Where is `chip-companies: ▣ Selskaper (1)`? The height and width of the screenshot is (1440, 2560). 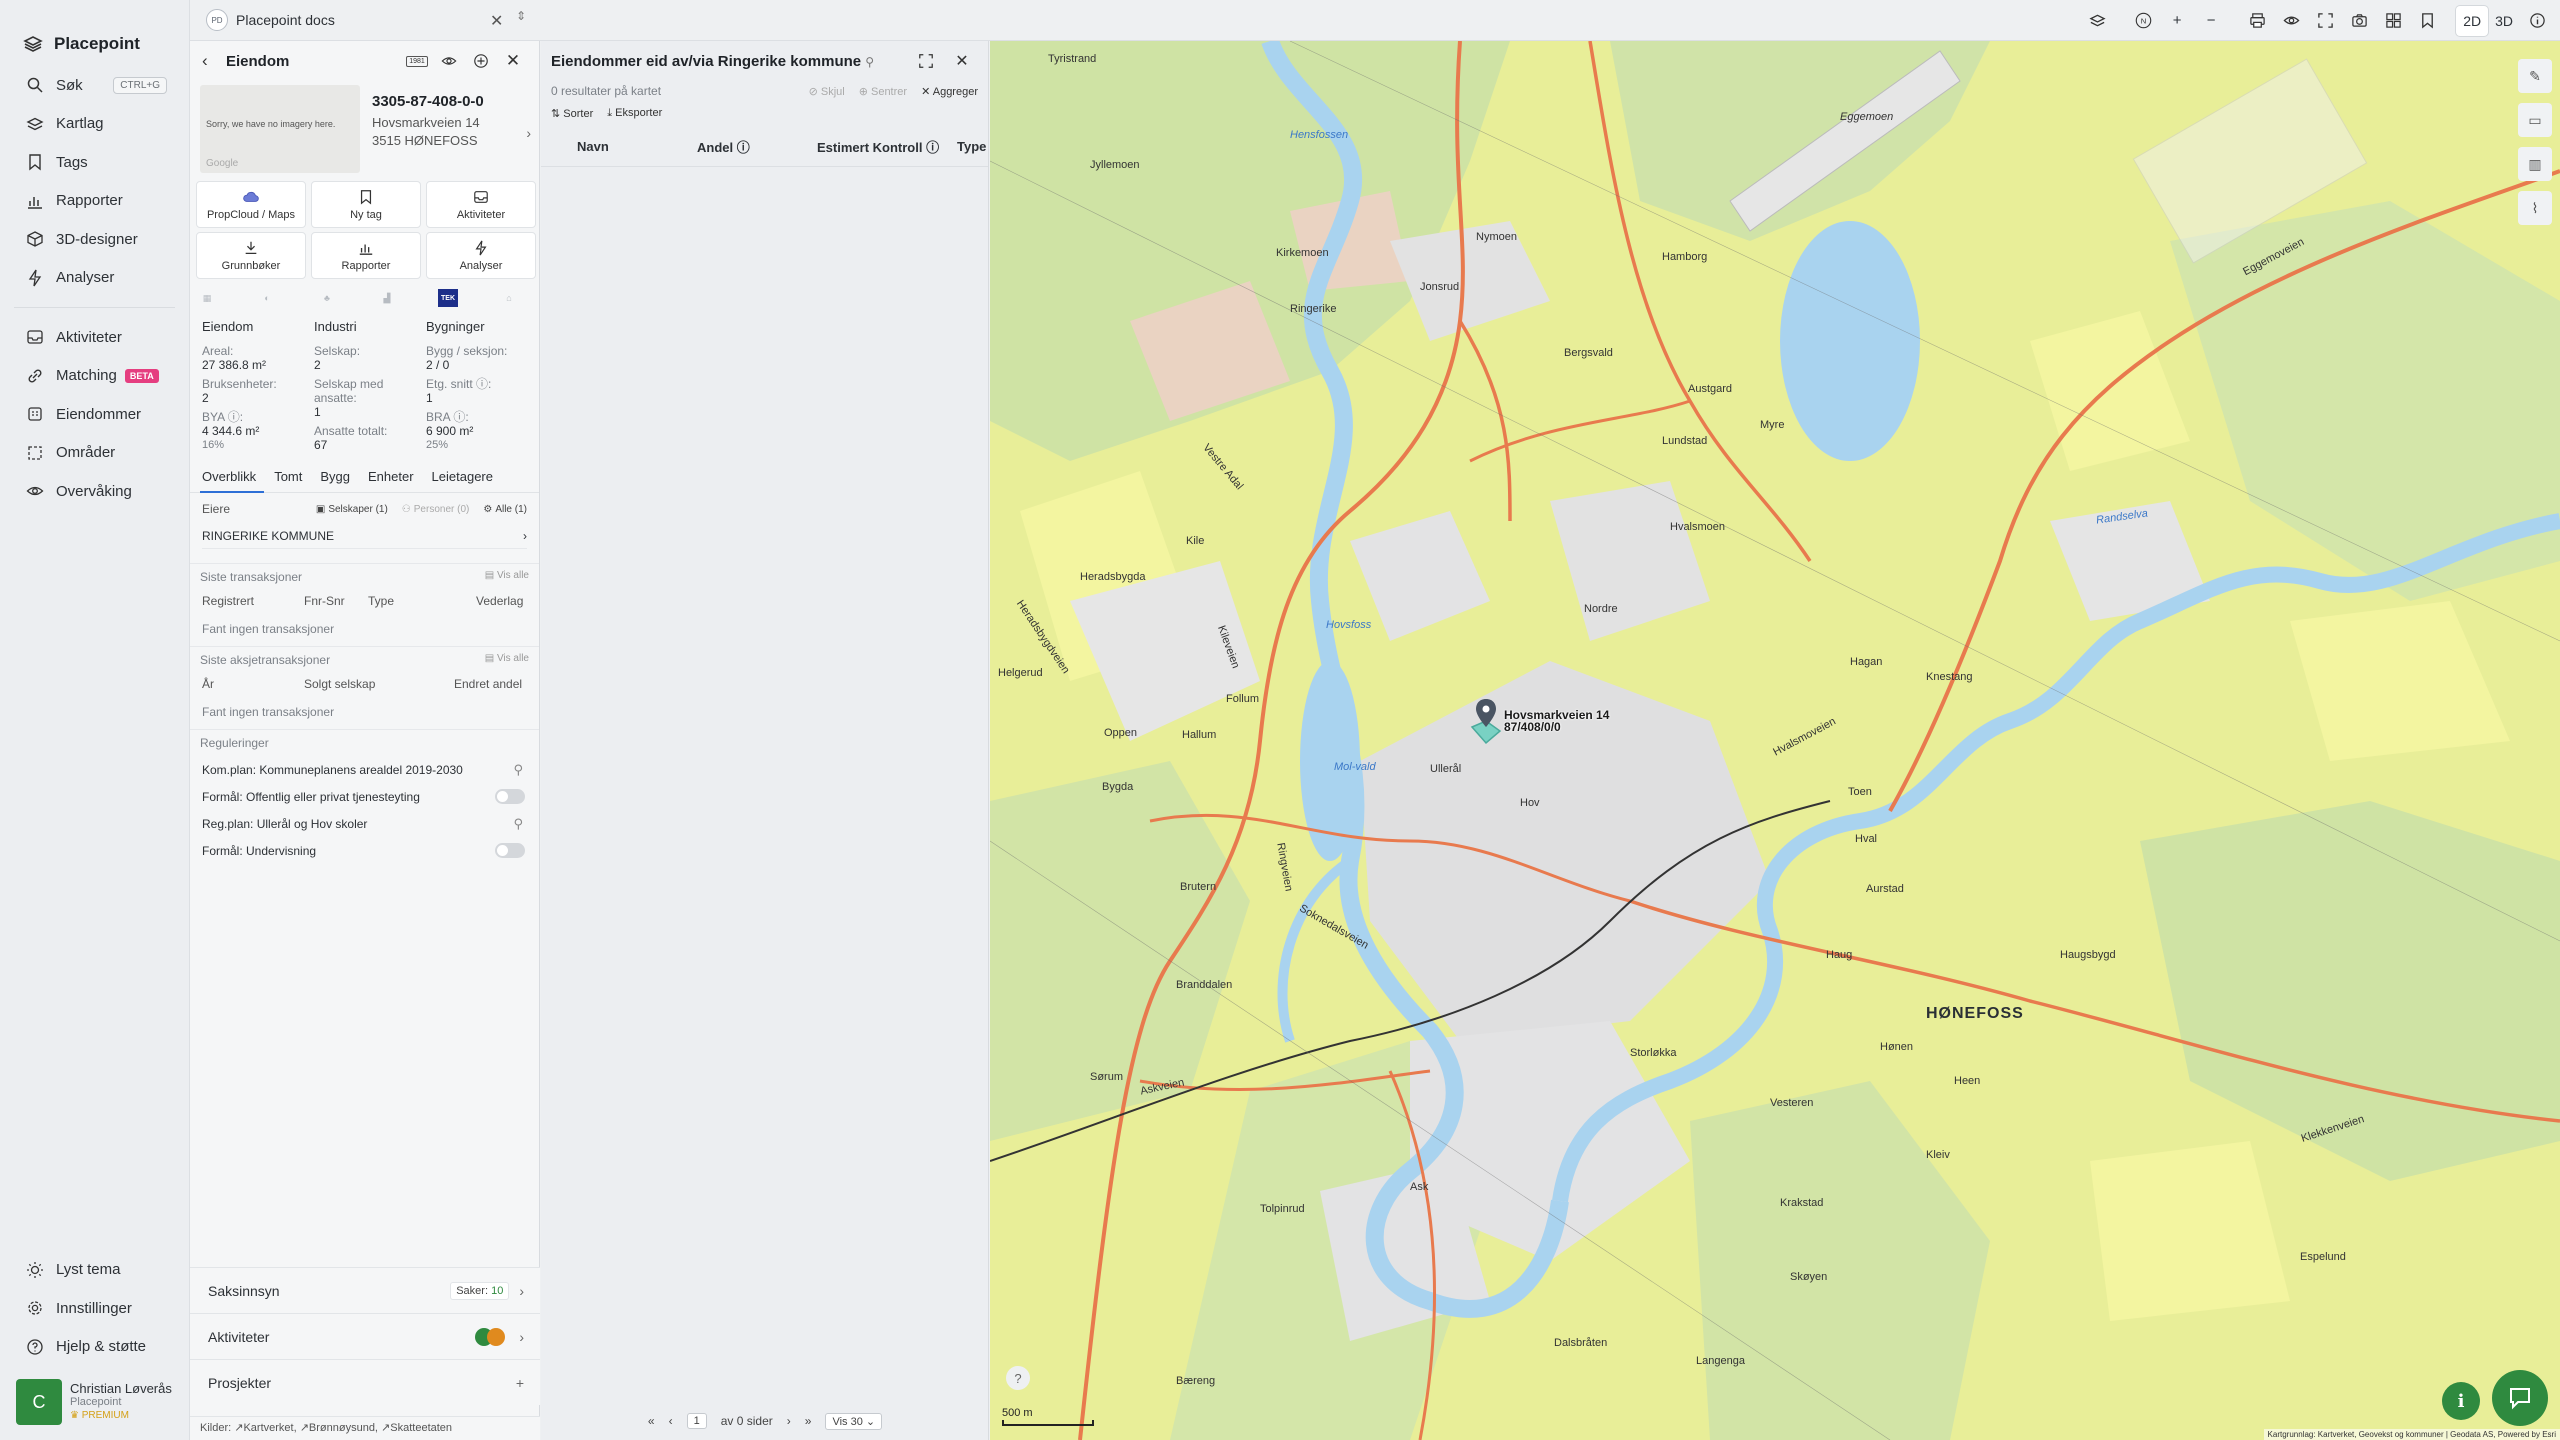 chip-companies: ▣ Selskaper (1) is located at coordinates (352, 509).